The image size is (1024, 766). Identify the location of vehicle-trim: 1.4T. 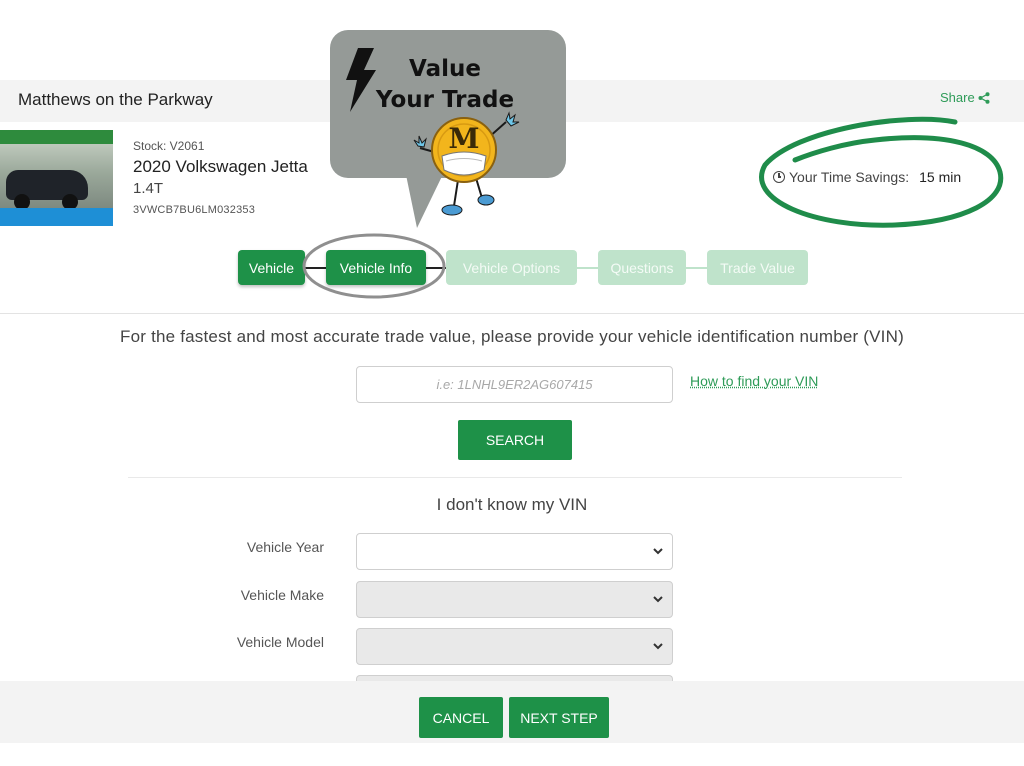
(148, 188).